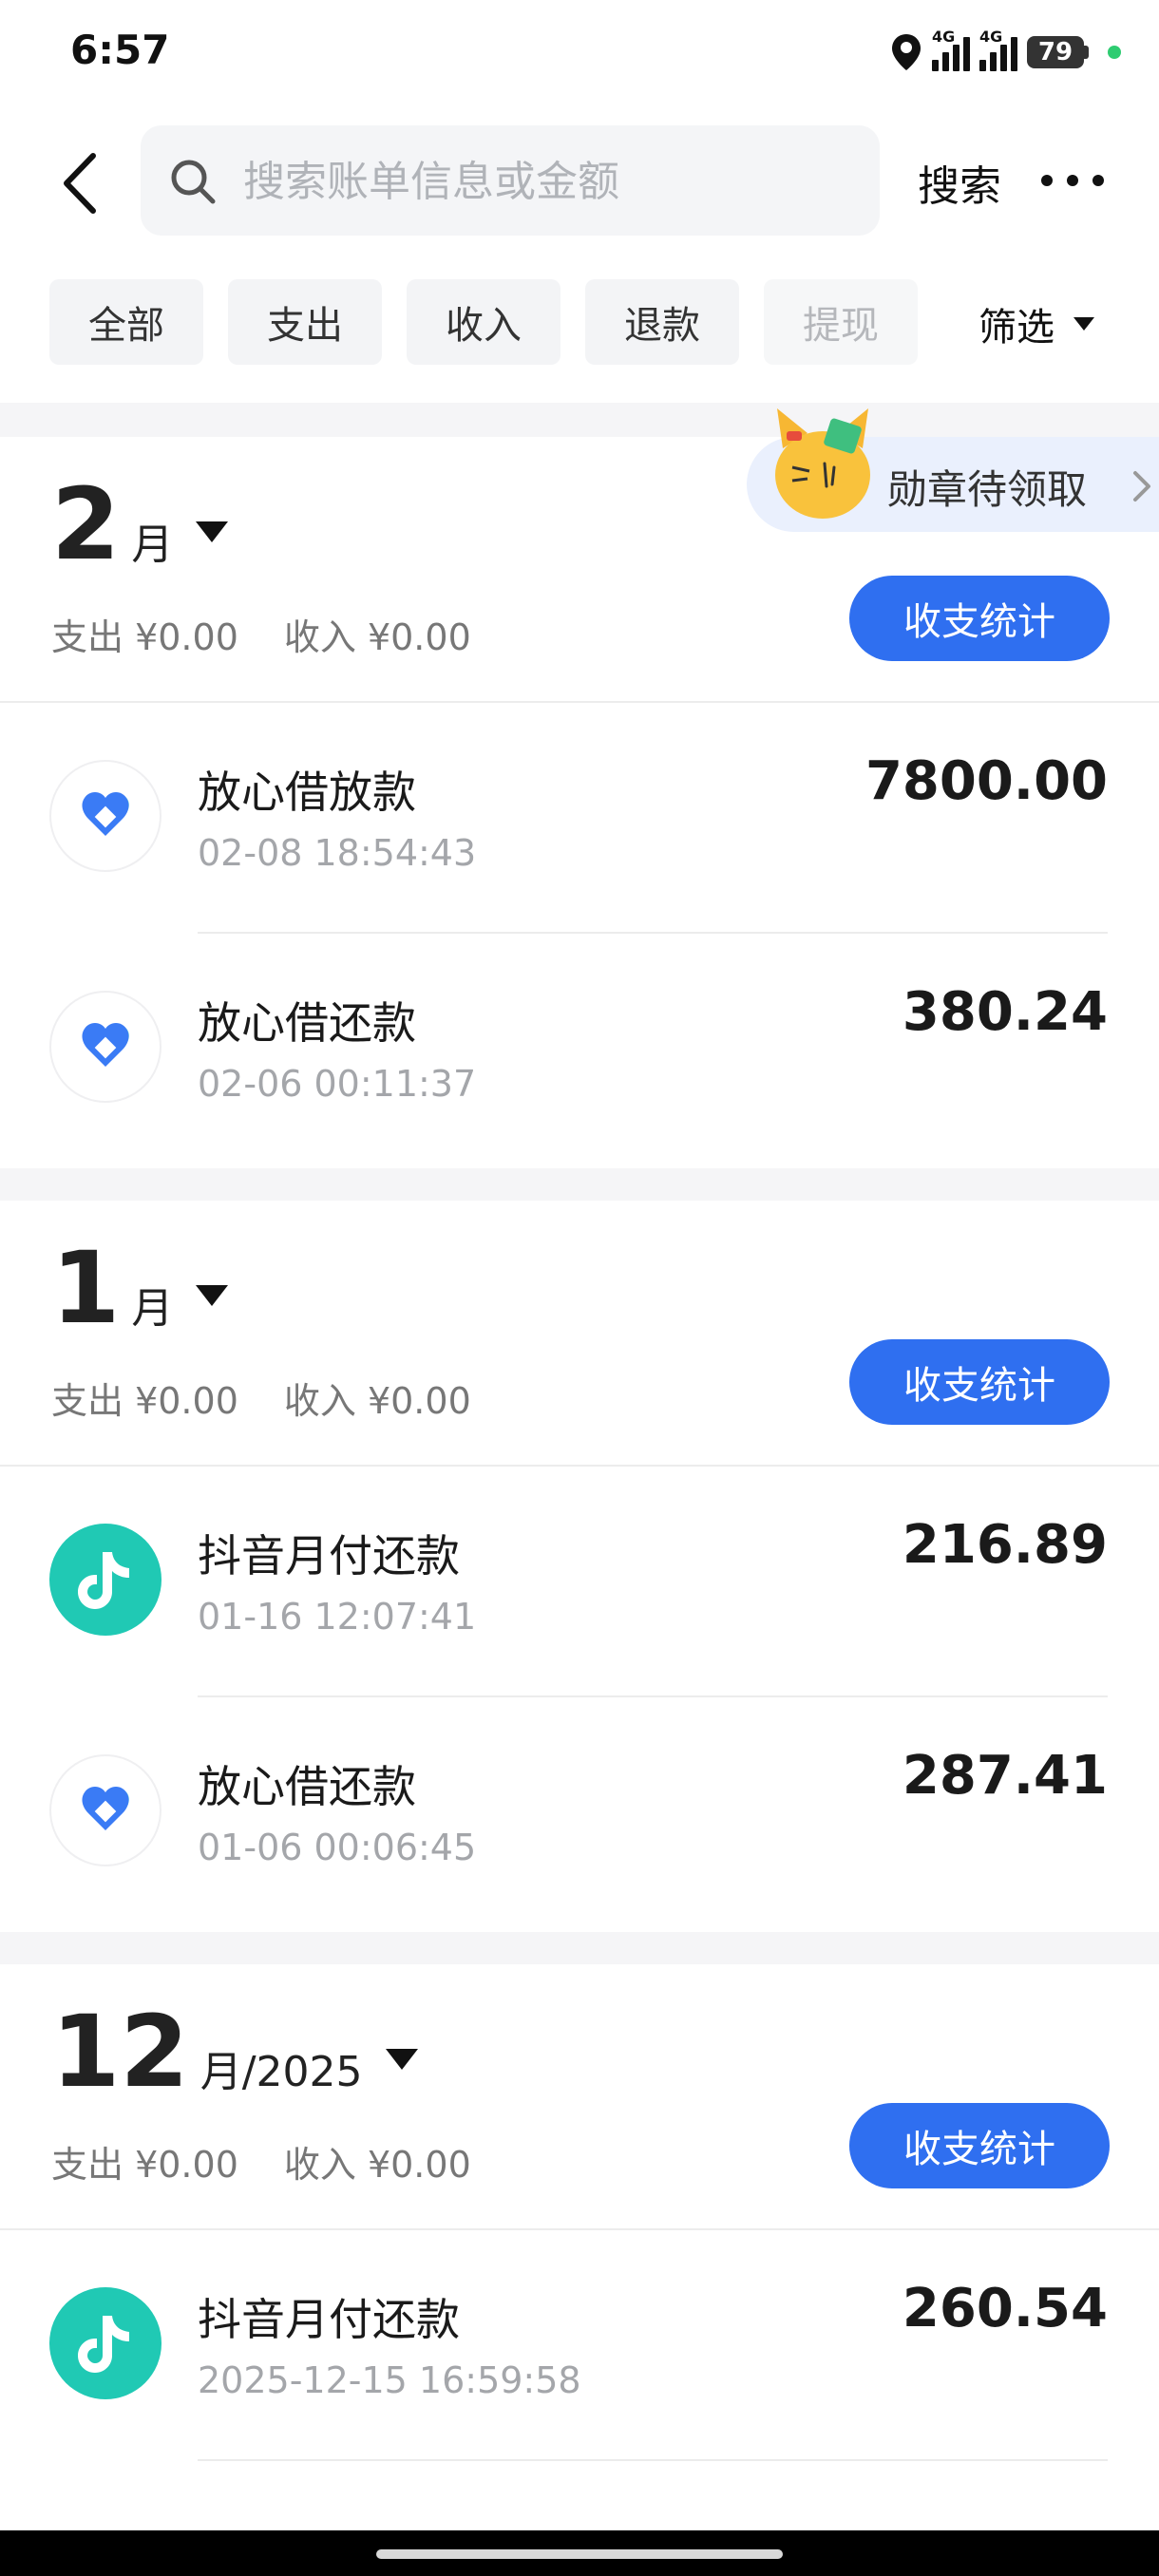  I want to click on transaction-row: 抖音月付还款 2025-12-15 16:59:58 260.54, so click(579, 2345).